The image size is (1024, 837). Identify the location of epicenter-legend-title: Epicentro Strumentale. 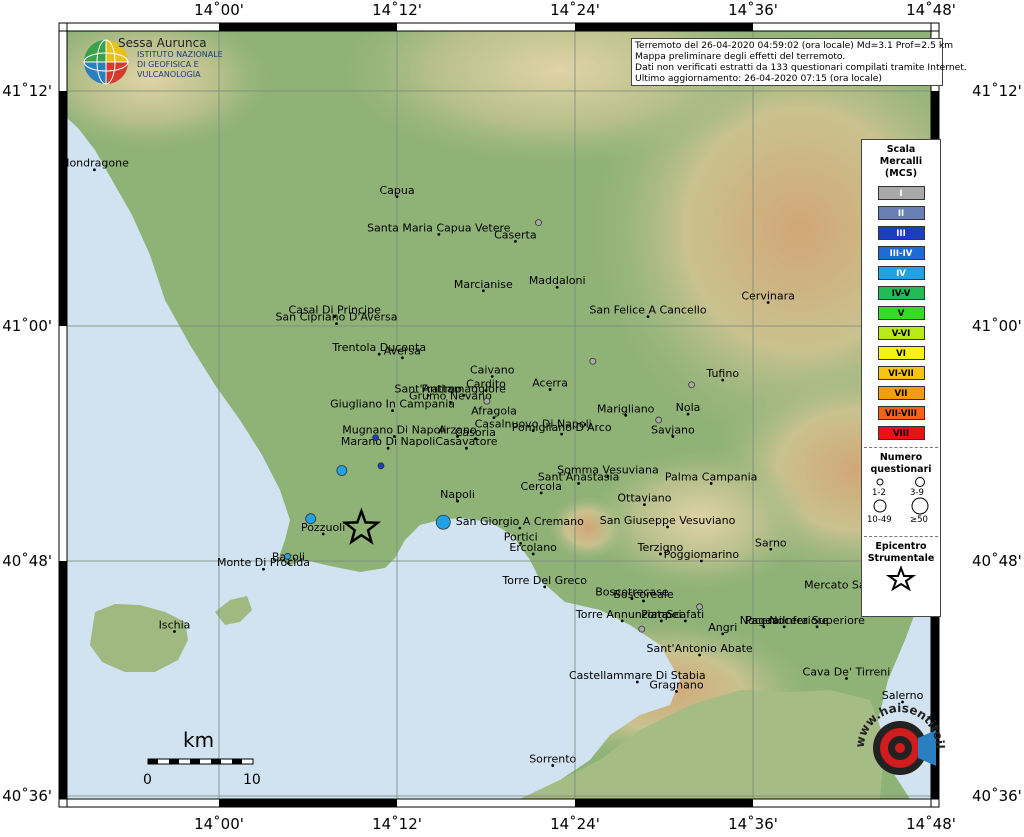
(901, 553).